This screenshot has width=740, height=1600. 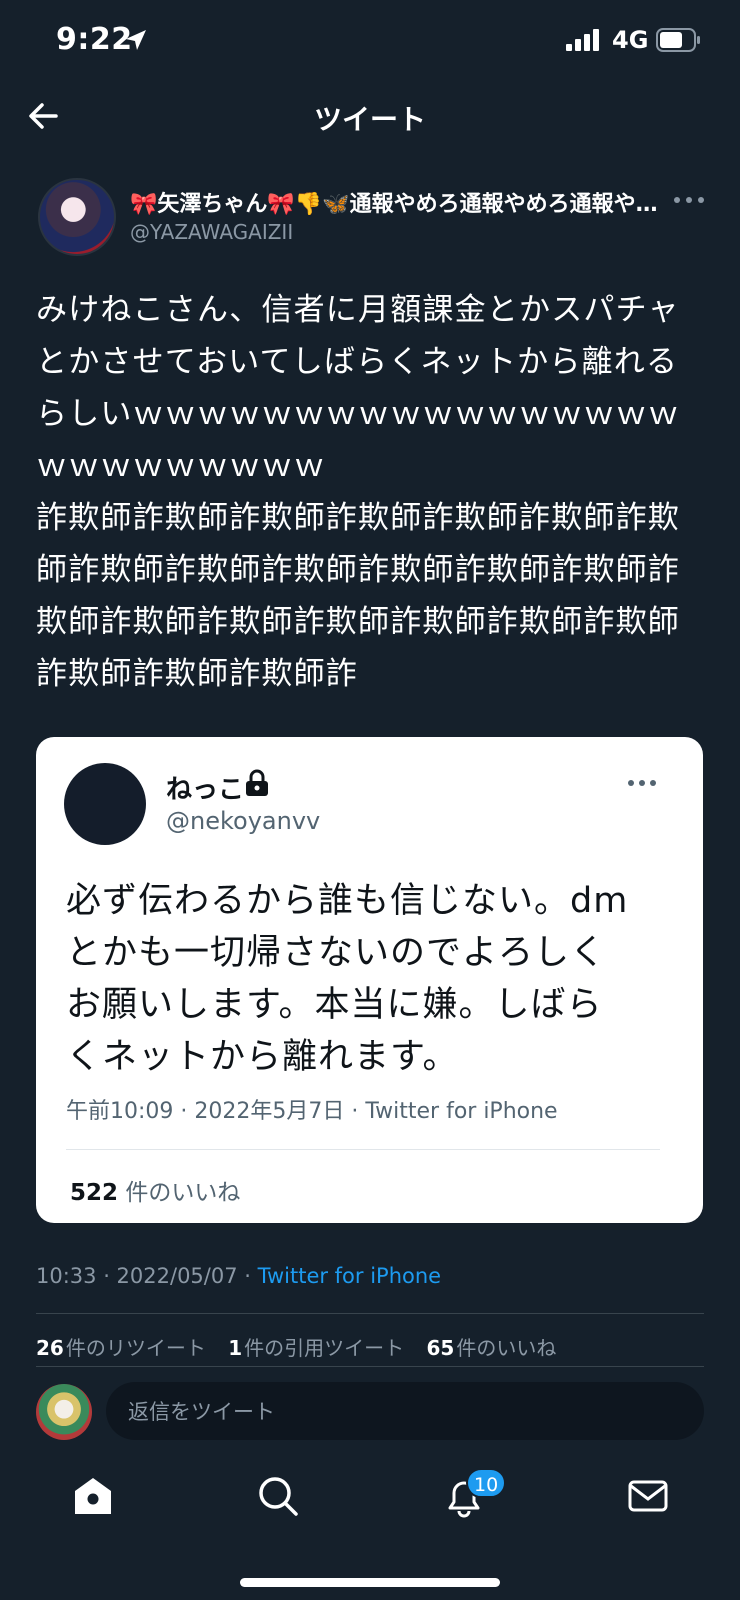 What do you see at coordinates (370, 1582) in the screenshot?
I see `home-indicator` at bounding box center [370, 1582].